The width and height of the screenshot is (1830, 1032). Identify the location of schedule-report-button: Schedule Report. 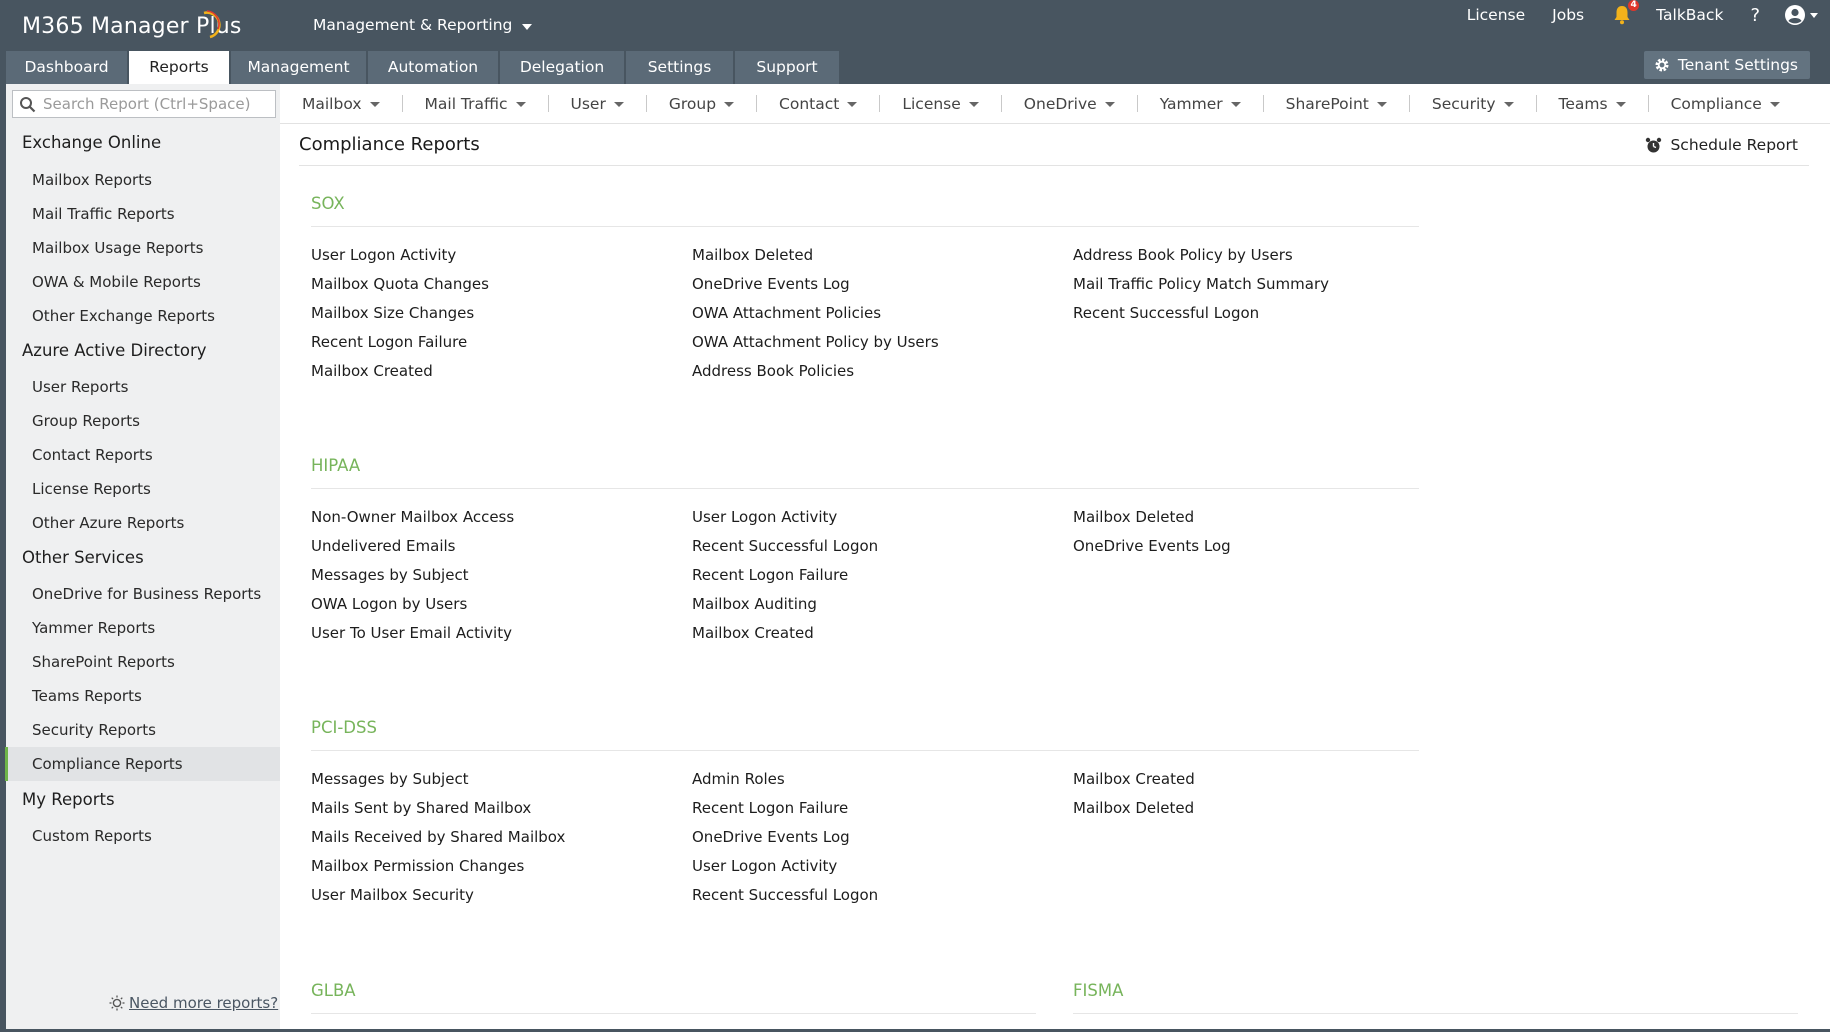
(1721, 145).